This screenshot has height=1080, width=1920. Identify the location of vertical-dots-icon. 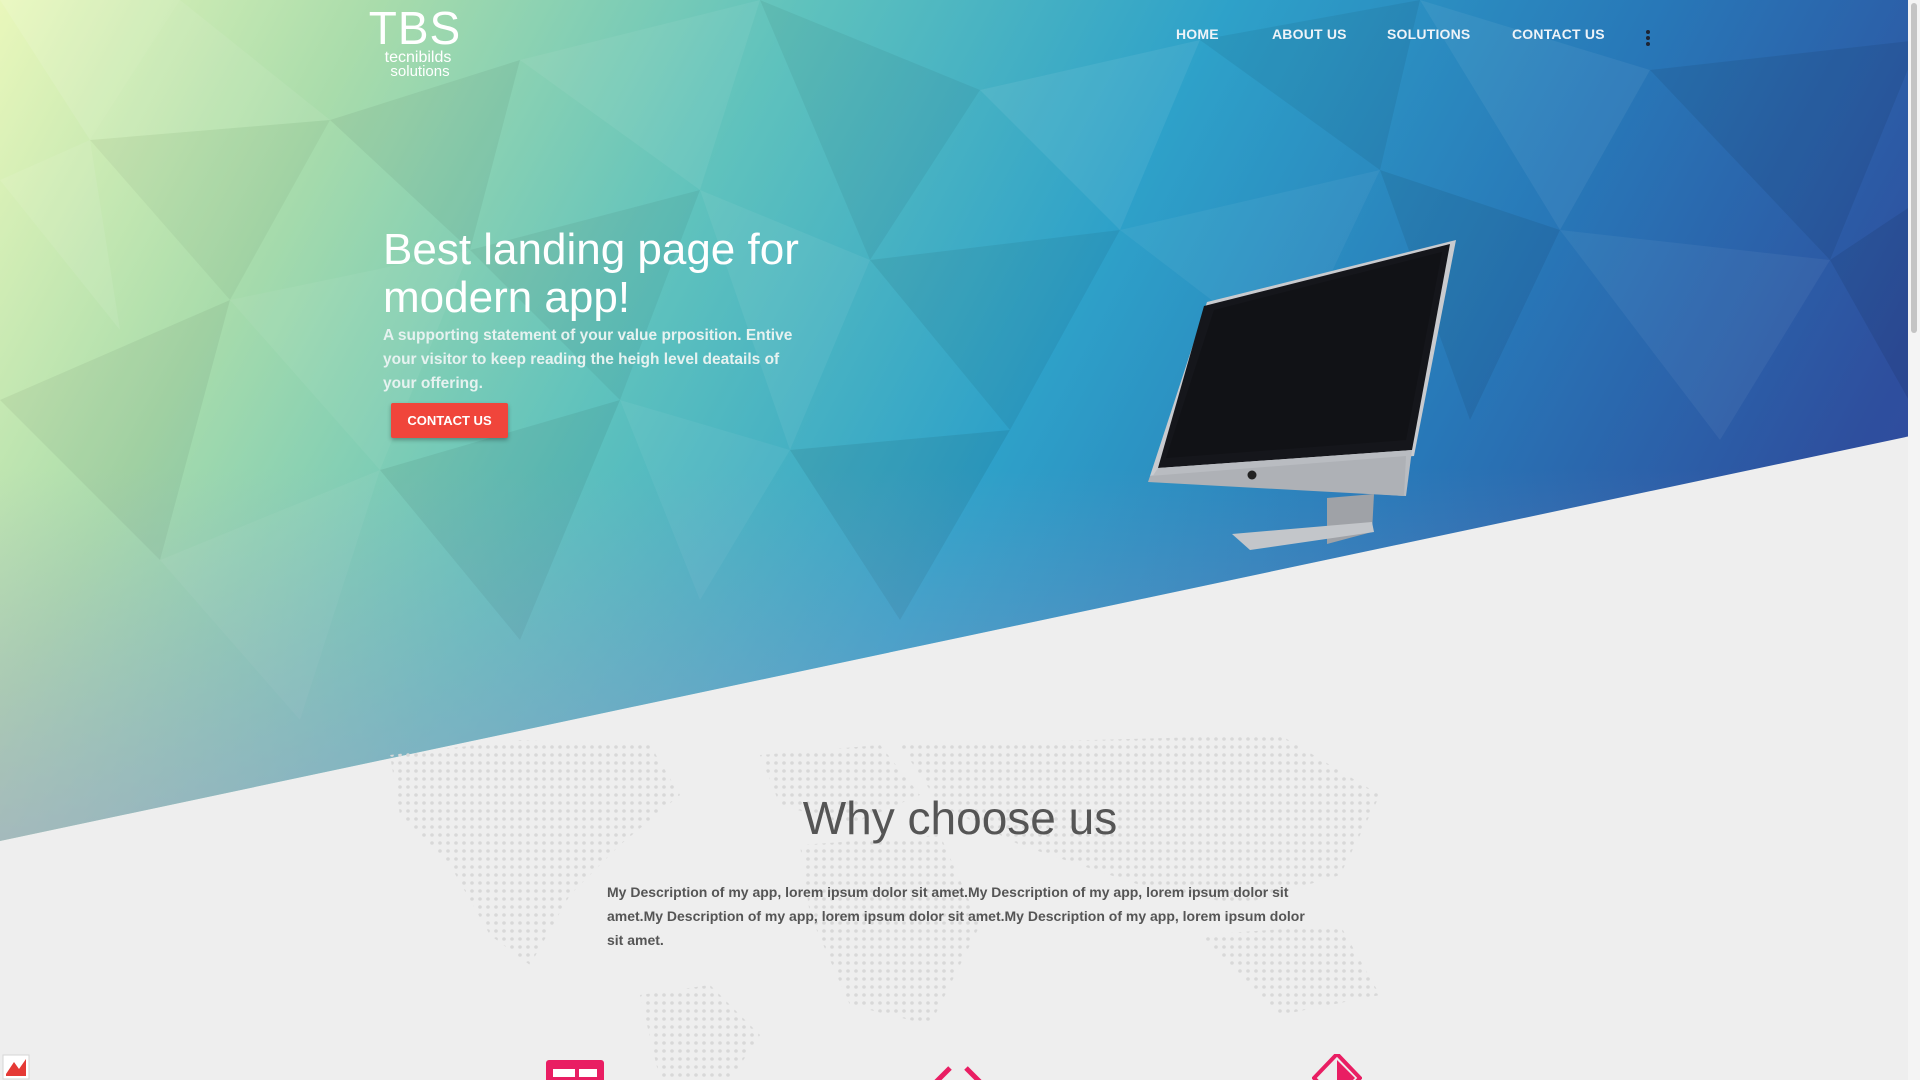
(1648, 41).